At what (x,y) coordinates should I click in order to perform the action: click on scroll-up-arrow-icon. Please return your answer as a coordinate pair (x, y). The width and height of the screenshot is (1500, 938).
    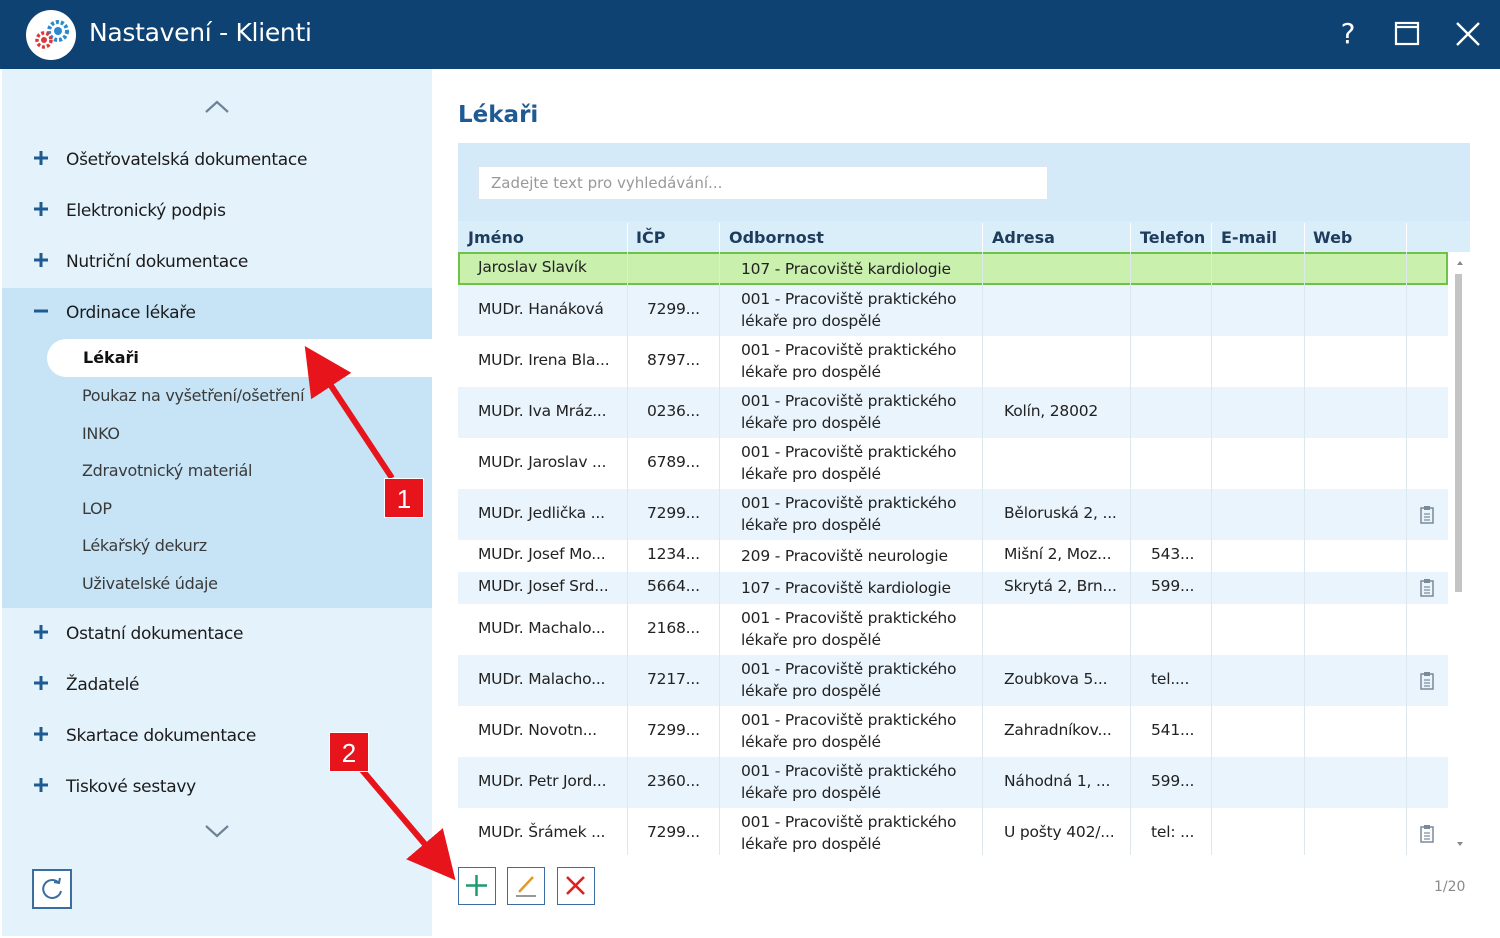
    Looking at the image, I should click on (1460, 263).